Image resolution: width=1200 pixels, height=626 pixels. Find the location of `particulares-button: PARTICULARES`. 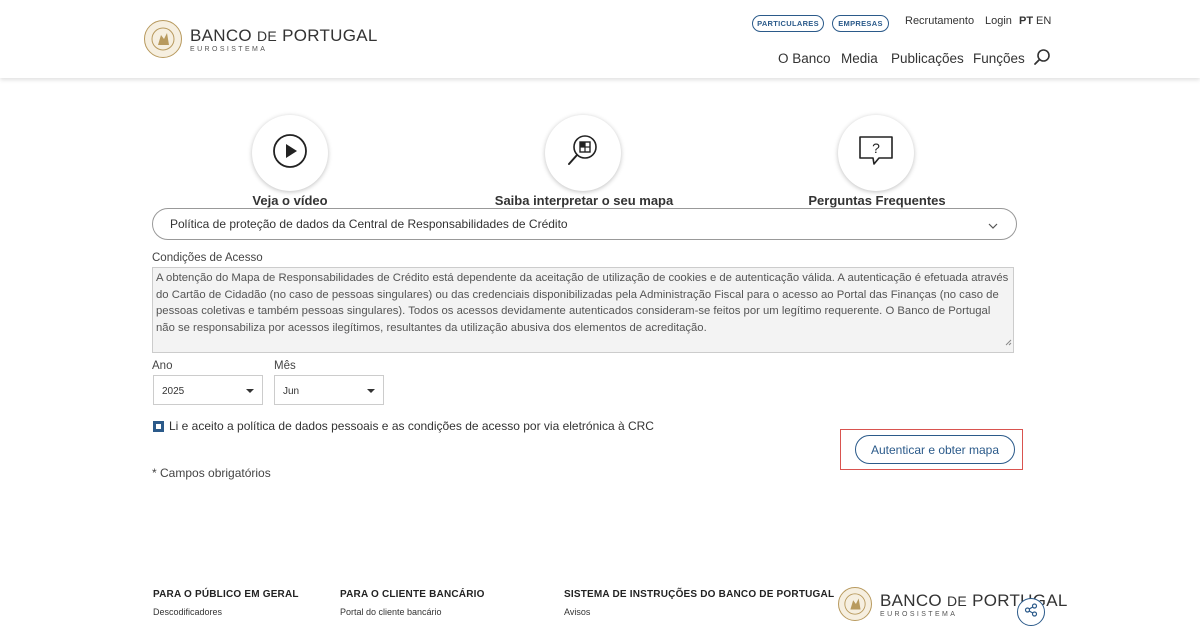

particulares-button: PARTICULARES is located at coordinates (788, 23).